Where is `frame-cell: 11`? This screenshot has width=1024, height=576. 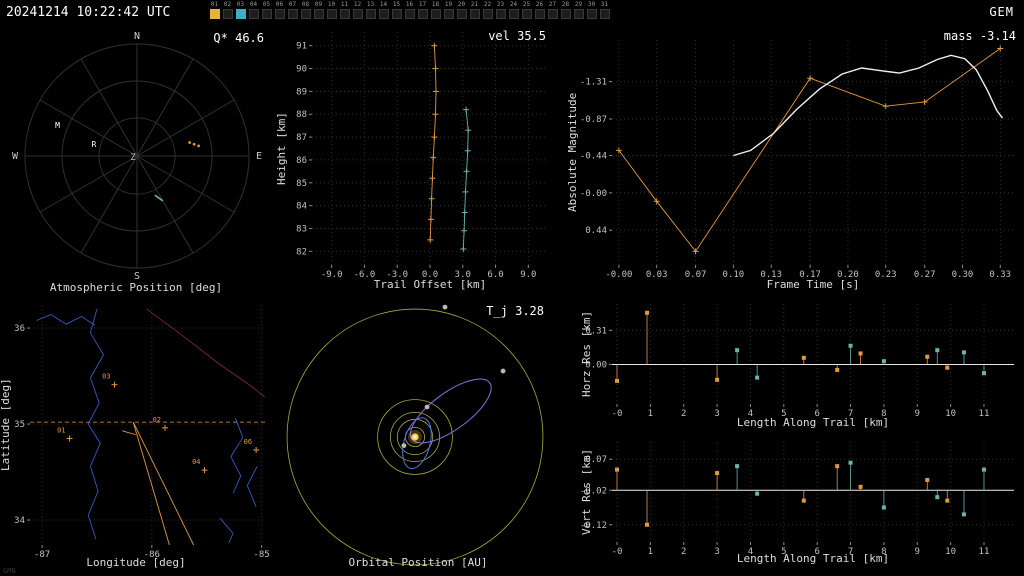
frame-cell: 11 is located at coordinates (344, 10).